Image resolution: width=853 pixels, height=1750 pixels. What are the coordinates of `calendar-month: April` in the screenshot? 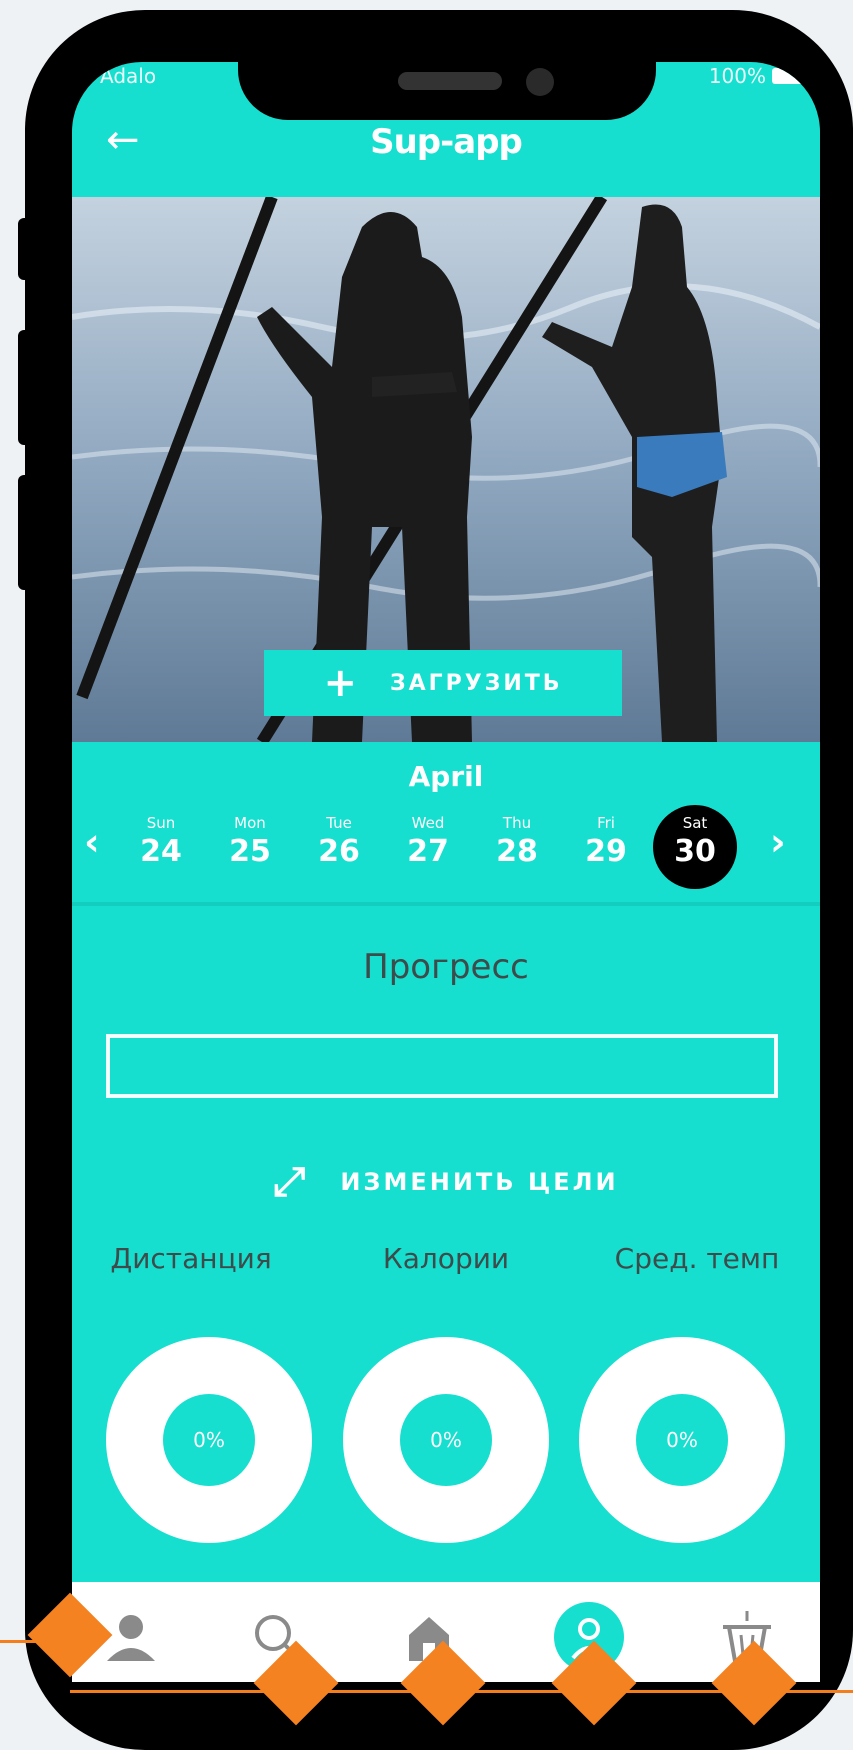 It's located at (446, 776).